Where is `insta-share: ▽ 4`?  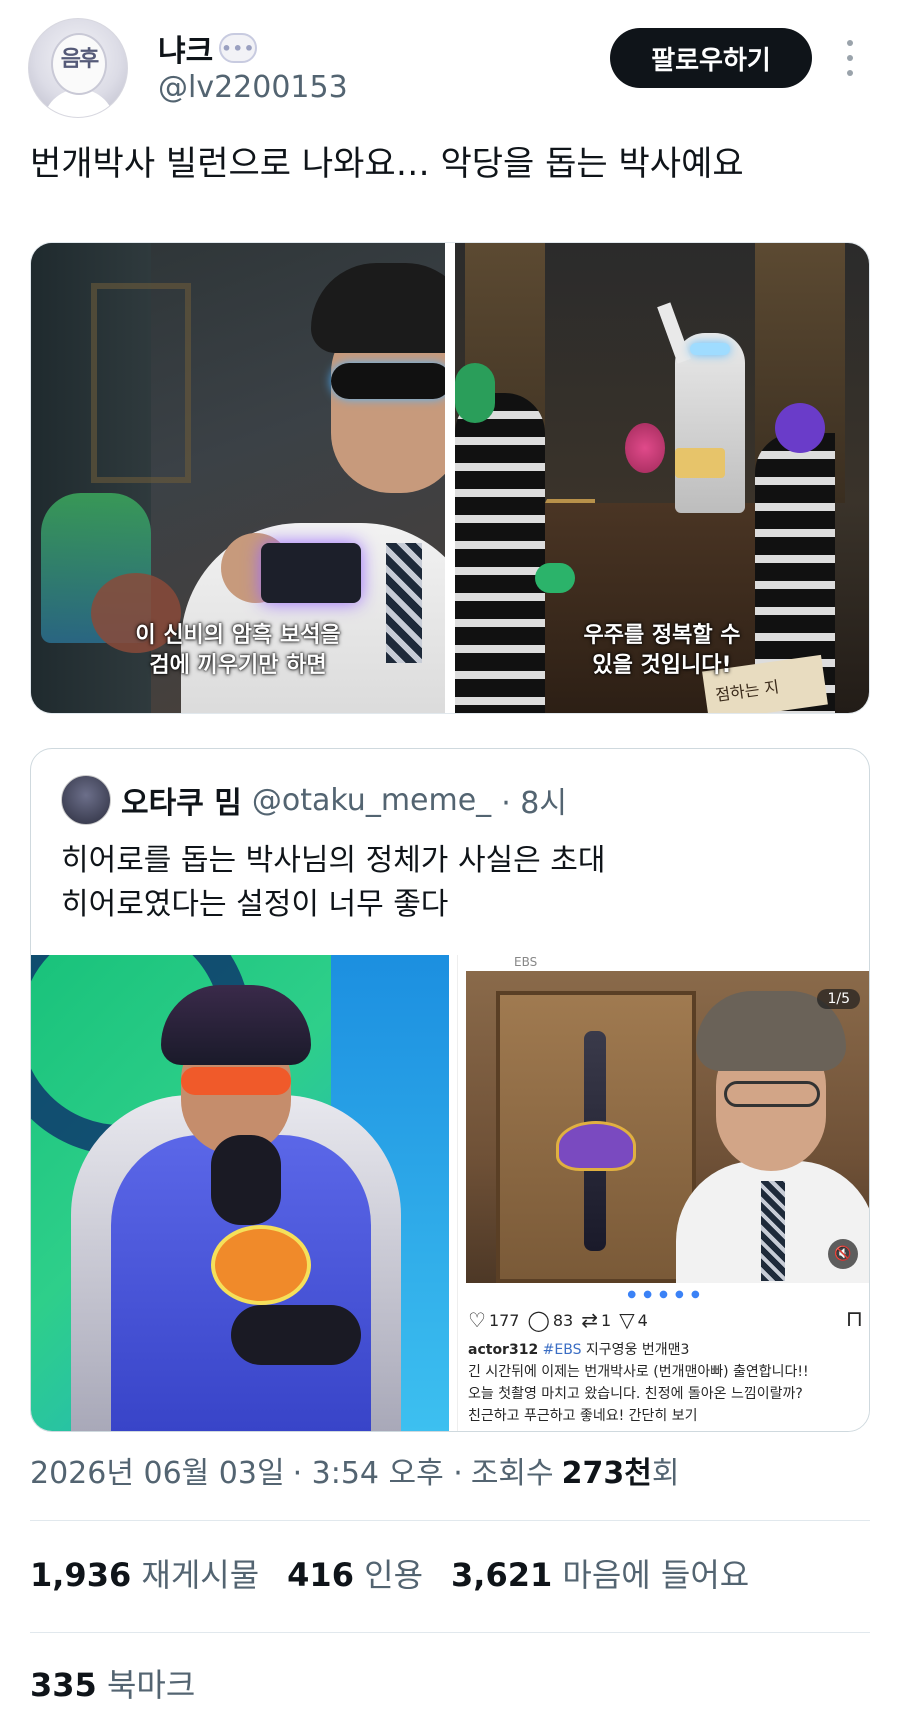 insta-share: ▽ 4 is located at coordinates (633, 1320).